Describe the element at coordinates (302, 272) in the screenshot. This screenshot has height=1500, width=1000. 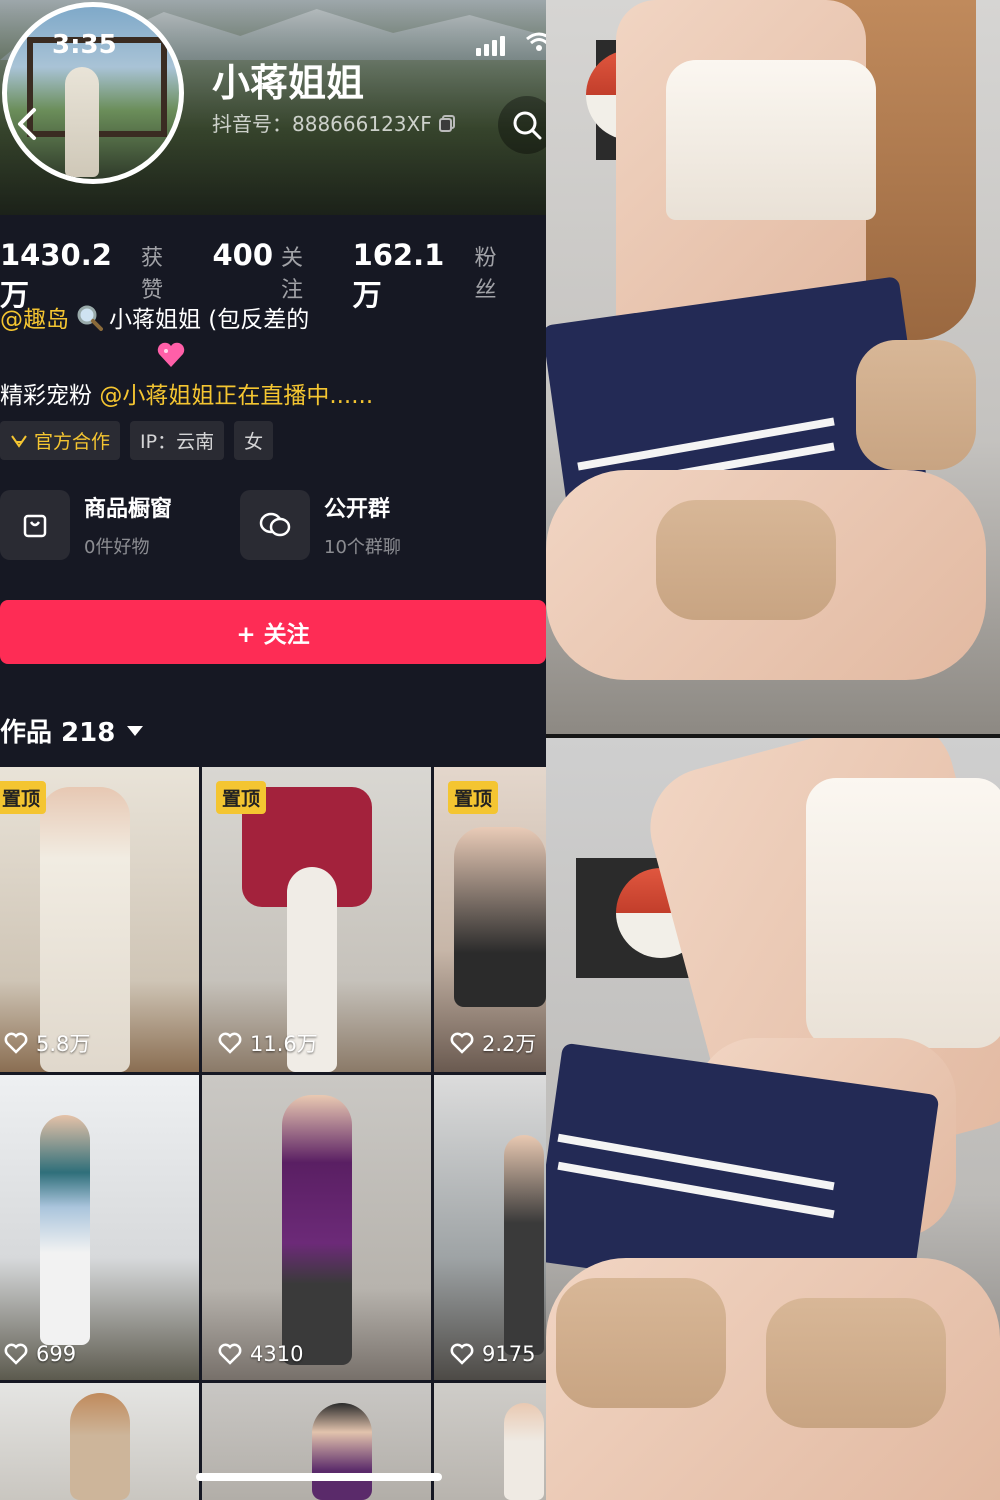
I see `following-label: 关注` at that location.